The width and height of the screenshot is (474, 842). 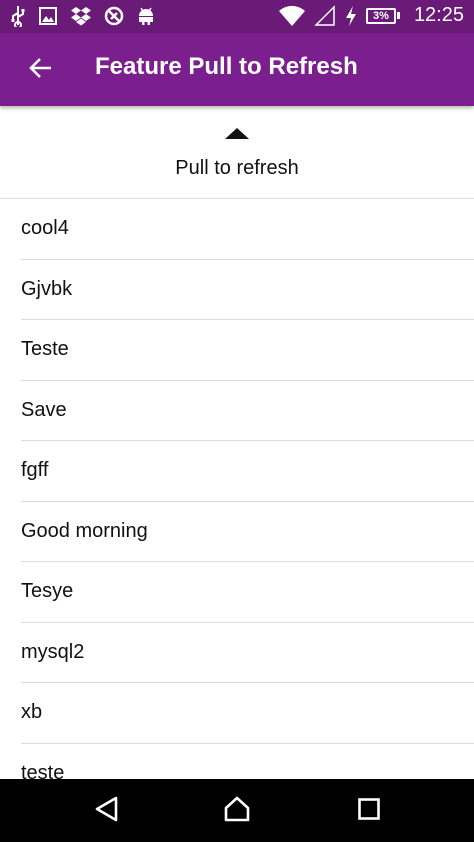 I want to click on list-item-label: Gjvbk, so click(x=47, y=288).